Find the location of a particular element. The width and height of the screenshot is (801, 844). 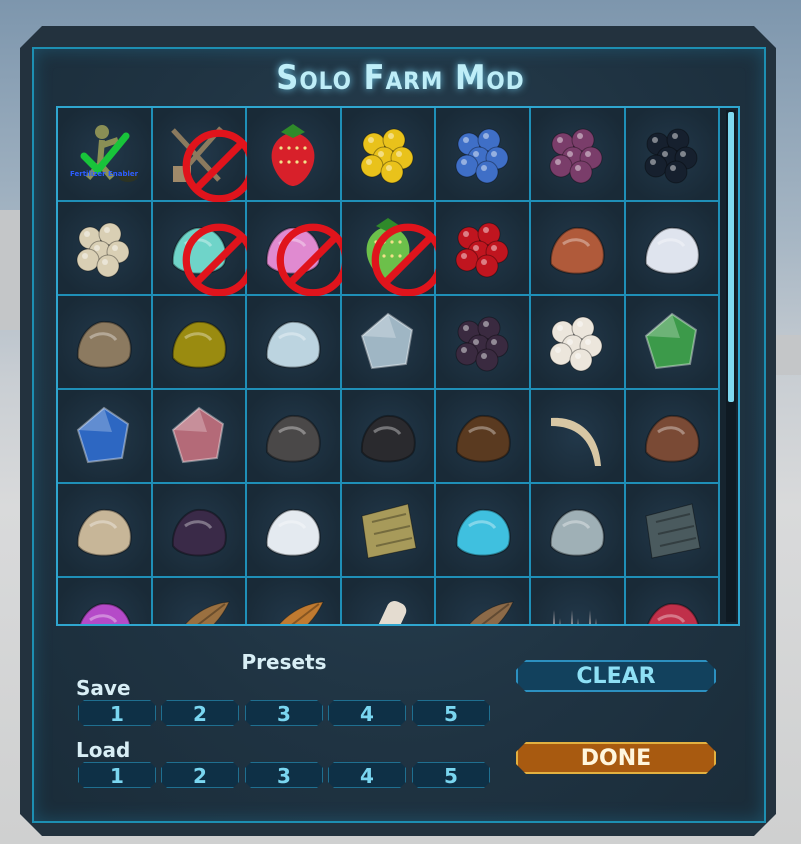

sulfur-icon is located at coordinates (199, 344).